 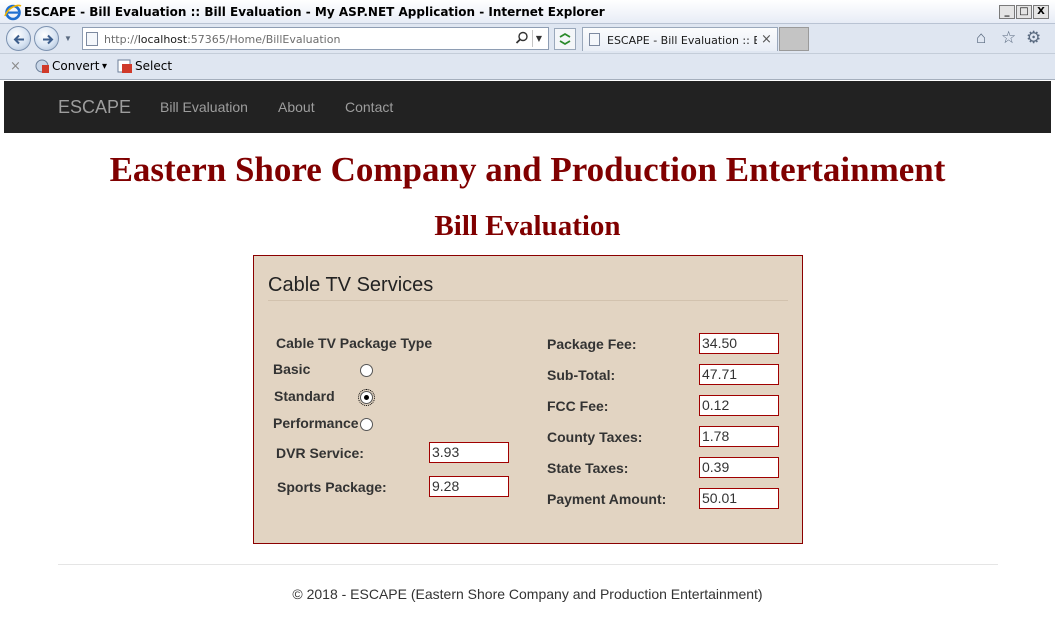 I want to click on standard-radio, so click(x=366, y=397).